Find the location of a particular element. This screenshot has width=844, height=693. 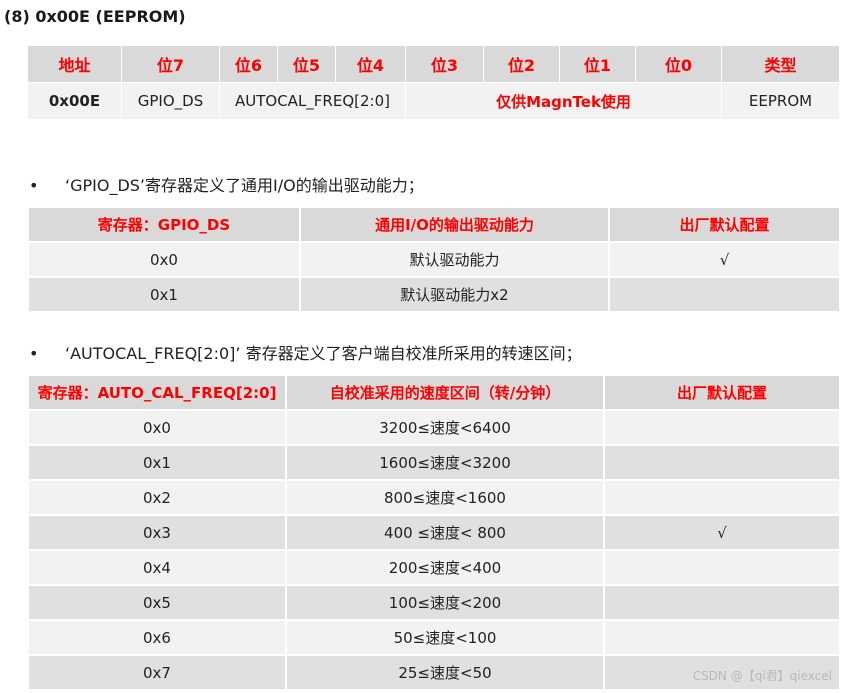

cell-speed-range: 50≤速度<100 is located at coordinates (445, 637).